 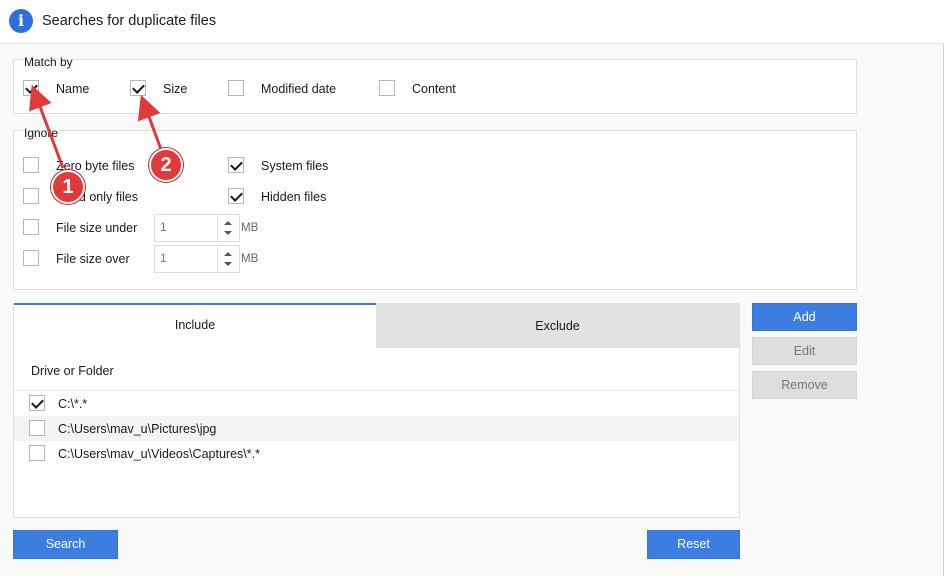 What do you see at coordinates (96, 126) in the screenshot?
I see `annotation-arrows` at bounding box center [96, 126].